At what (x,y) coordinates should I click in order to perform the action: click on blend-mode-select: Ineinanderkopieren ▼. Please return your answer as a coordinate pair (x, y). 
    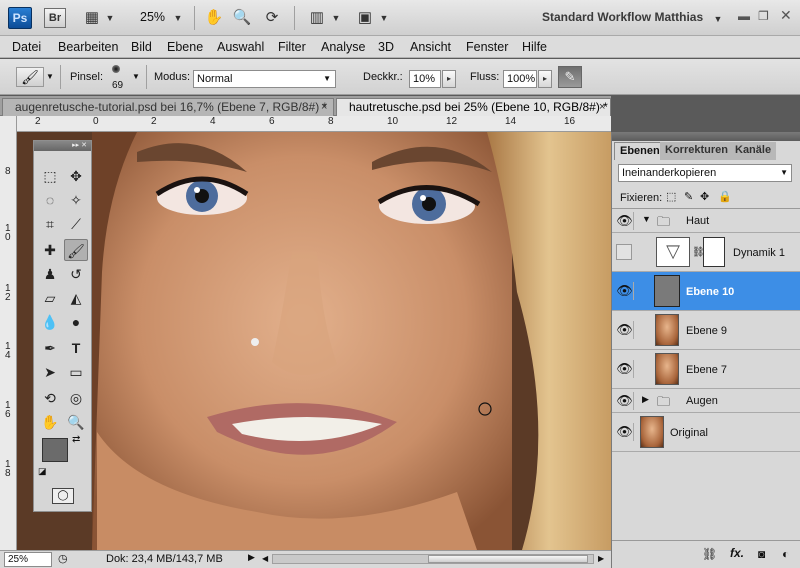
    Looking at the image, I should click on (705, 173).